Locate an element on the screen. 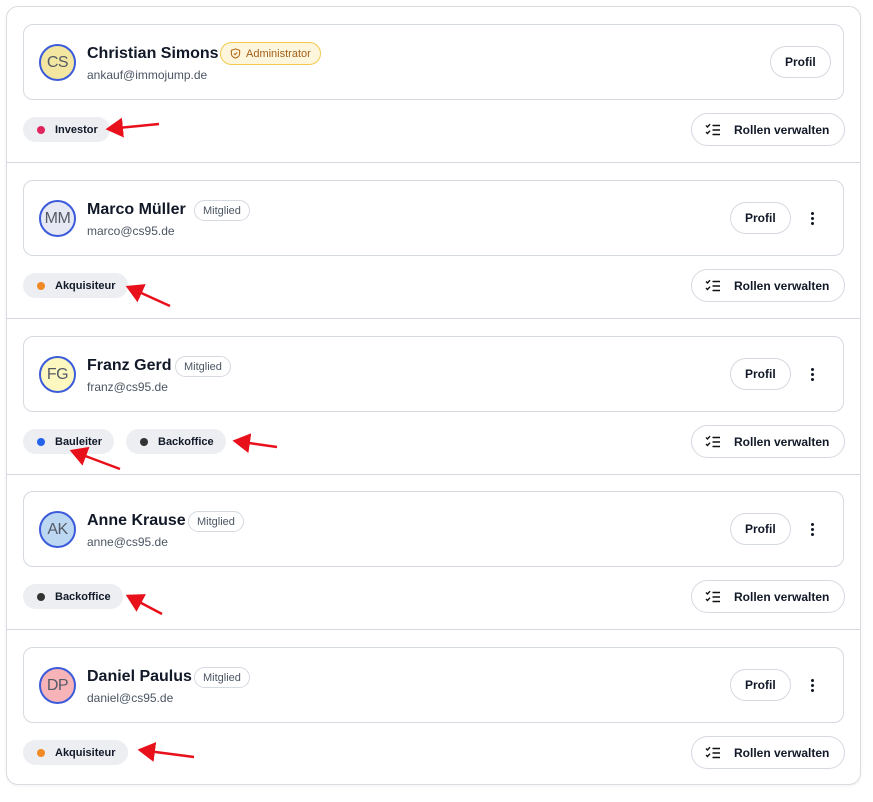  admin-badge-label: Administrator is located at coordinates (278, 53).